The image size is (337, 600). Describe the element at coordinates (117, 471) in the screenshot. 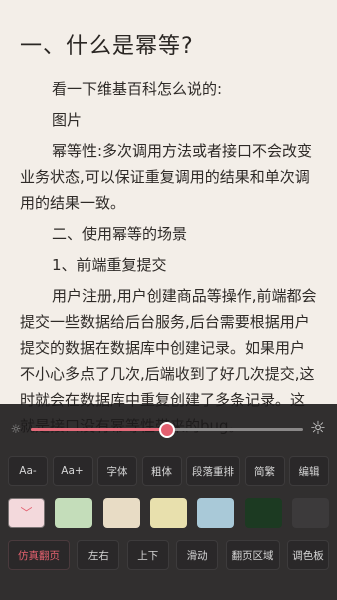

I see `font-family-button: 字体` at that location.